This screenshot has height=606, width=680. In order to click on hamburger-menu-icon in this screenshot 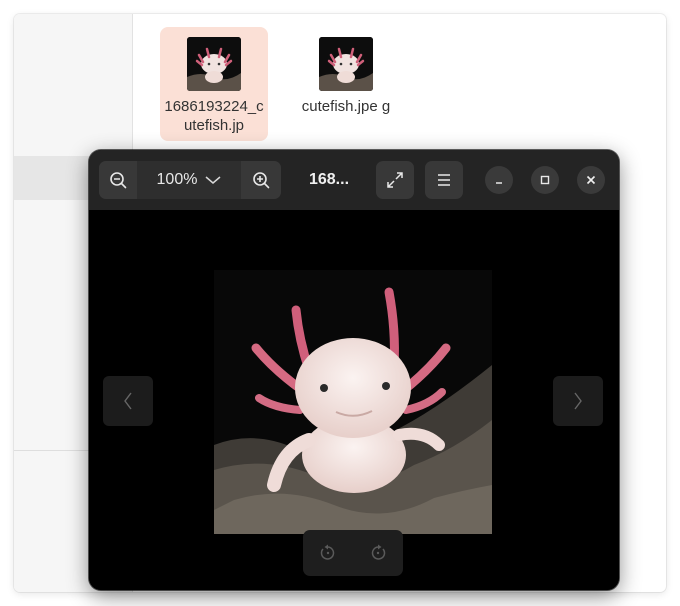, I will do `click(444, 180)`.